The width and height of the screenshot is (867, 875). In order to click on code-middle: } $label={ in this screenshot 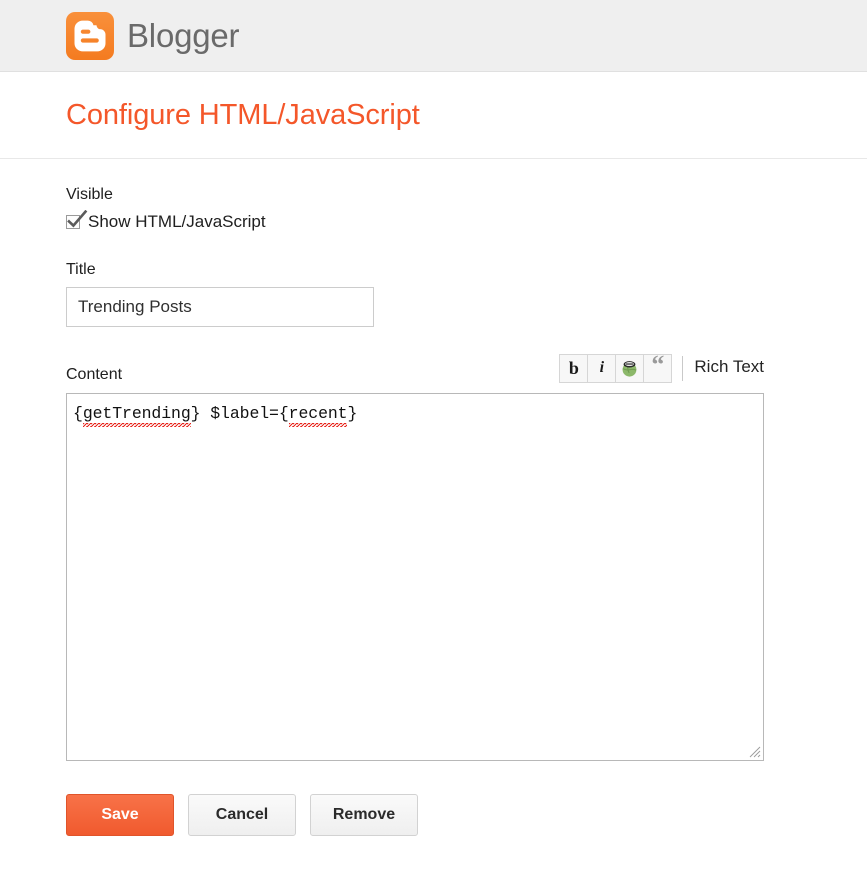, I will do `click(239, 413)`.